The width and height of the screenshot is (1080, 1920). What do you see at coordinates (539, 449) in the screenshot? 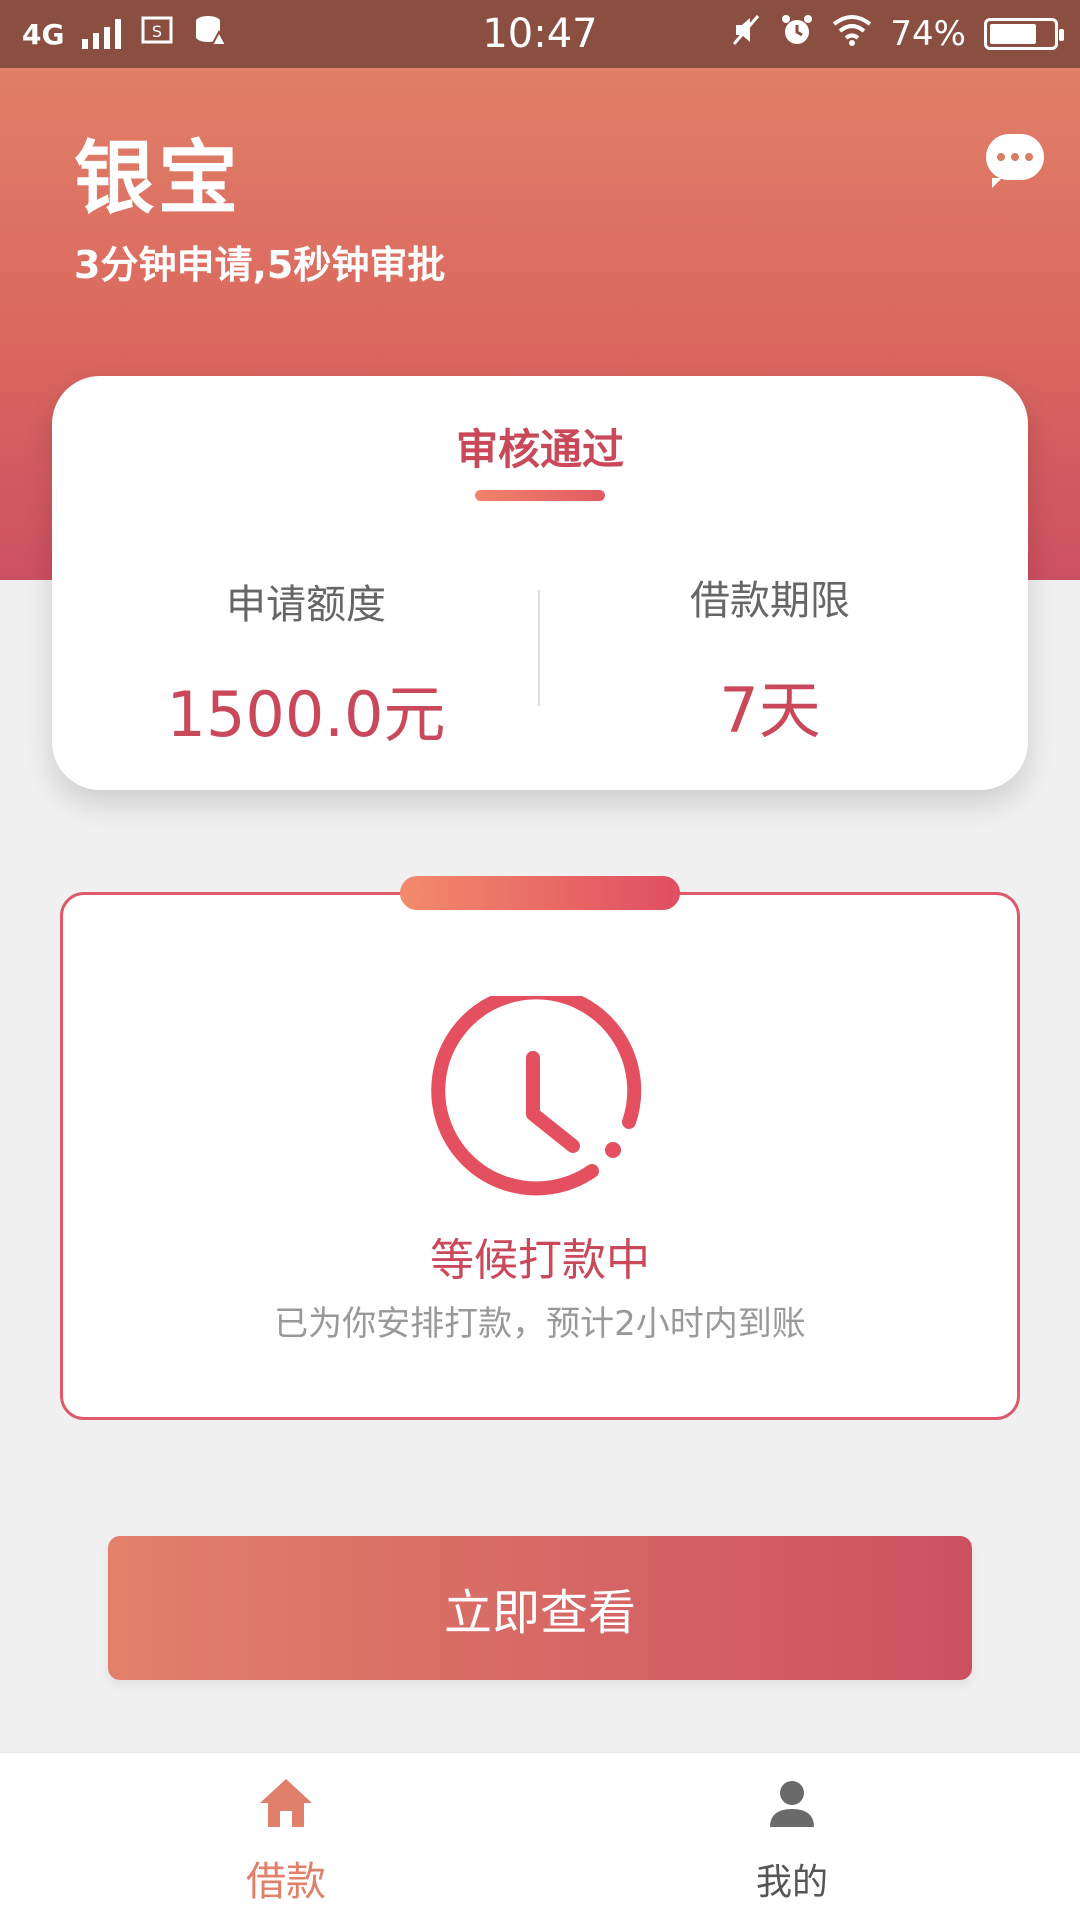
I see `approval-status: 审核通过` at bounding box center [539, 449].